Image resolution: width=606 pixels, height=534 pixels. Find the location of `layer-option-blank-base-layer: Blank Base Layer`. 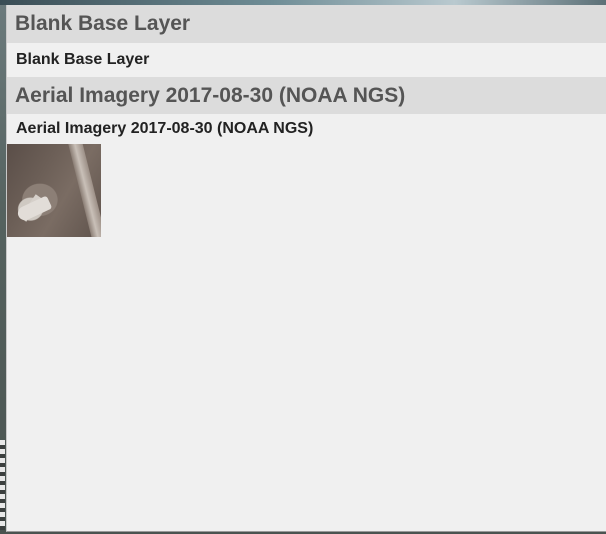

layer-option-blank-base-layer: Blank Base Layer is located at coordinates (306, 60).